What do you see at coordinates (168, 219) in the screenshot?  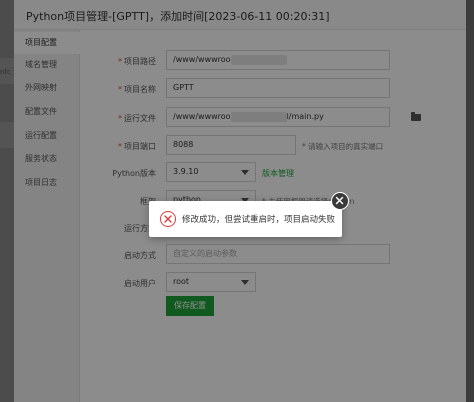 I see `error-x-icon` at bounding box center [168, 219].